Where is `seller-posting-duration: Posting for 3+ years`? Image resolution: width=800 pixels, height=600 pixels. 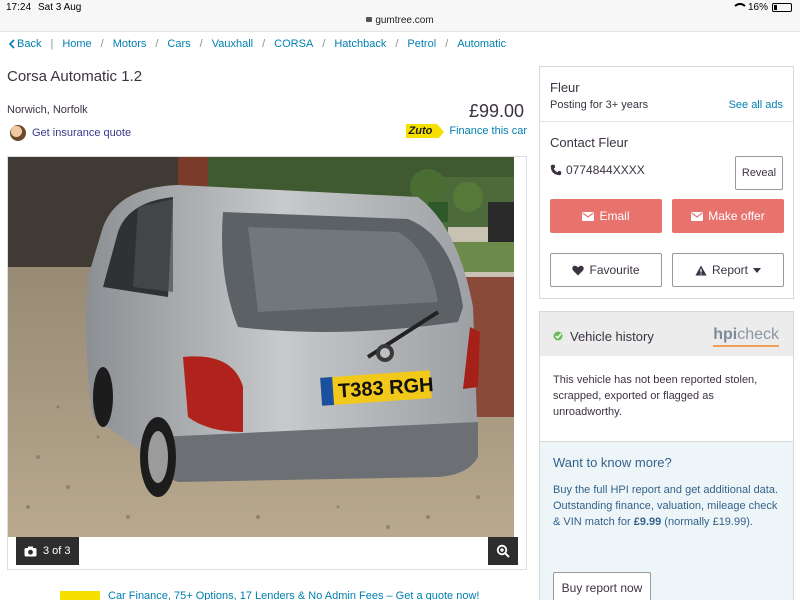 seller-posting-duration: Posting for 3+ years is located at coordinates (599, 105).